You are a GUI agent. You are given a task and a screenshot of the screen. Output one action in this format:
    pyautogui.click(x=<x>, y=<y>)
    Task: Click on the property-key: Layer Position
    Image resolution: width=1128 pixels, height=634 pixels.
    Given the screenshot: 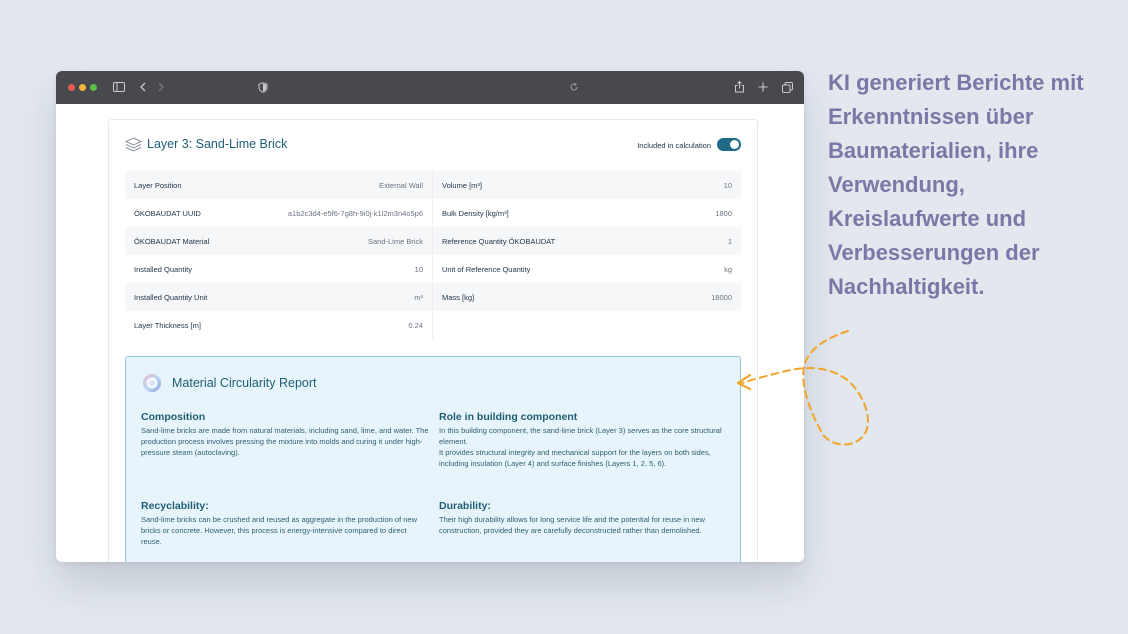 What is the action you would take?
    pyautogui.click(x=158, y=185)
    